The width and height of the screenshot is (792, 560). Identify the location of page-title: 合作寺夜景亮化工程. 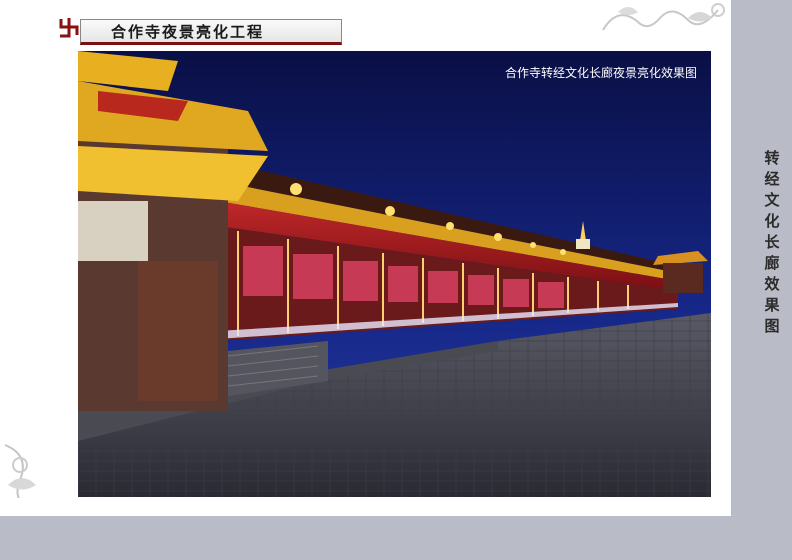
(188, 32).